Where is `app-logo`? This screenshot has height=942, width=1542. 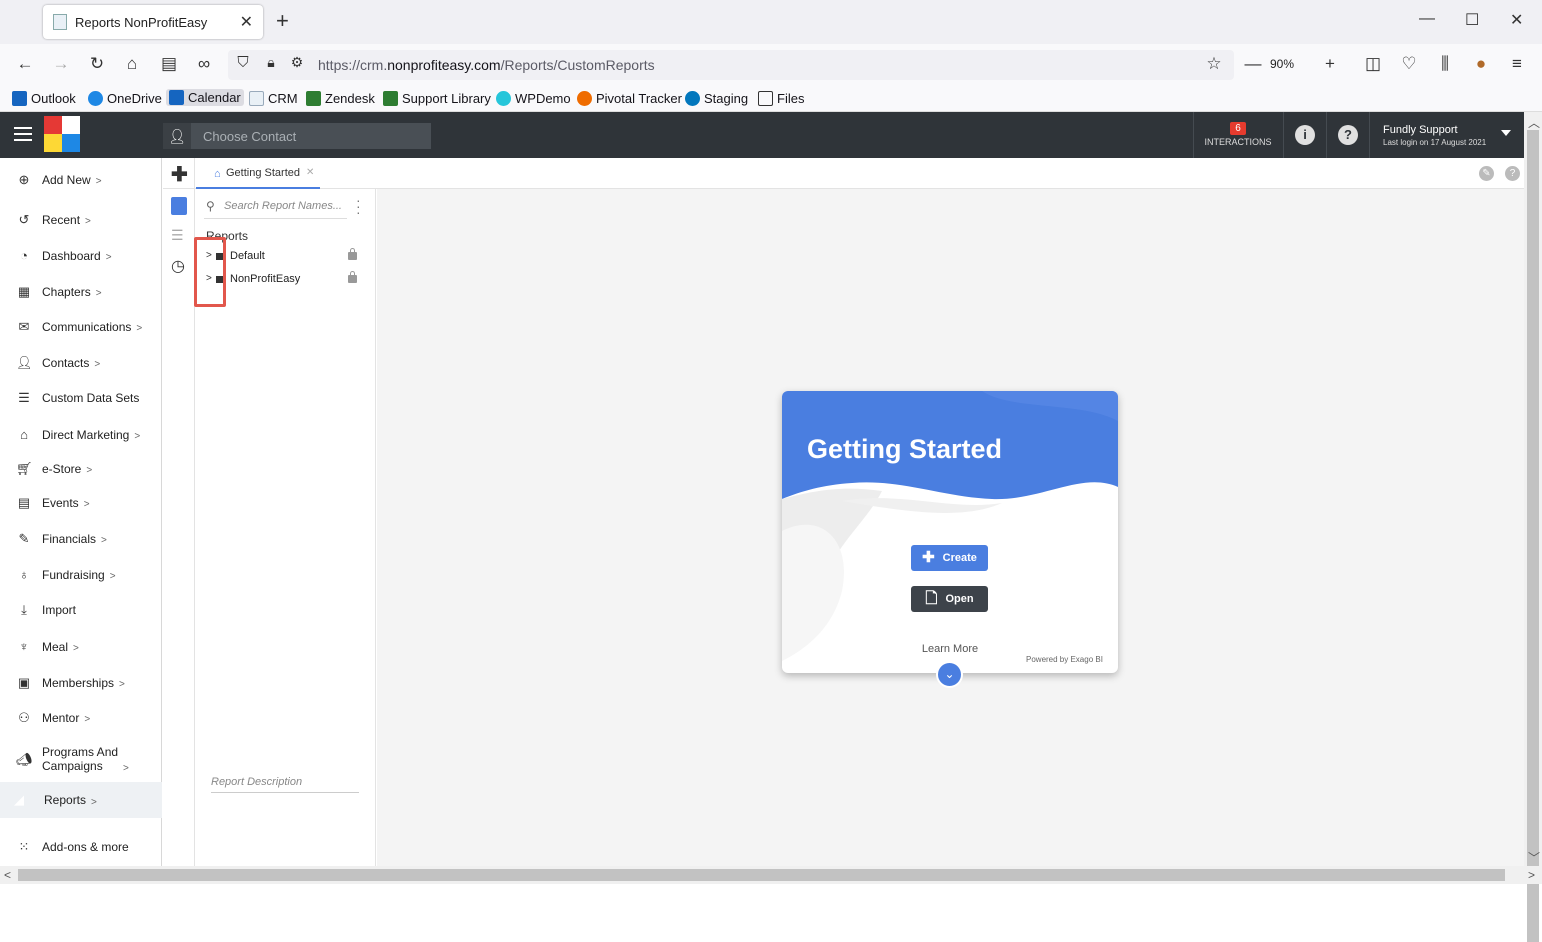
app-logo is located at coordinates (62, 134).